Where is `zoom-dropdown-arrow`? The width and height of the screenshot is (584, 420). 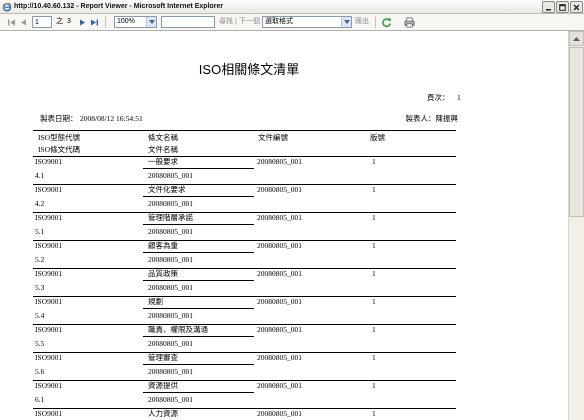
zoom-dropdown-arrow is located at coordinates (151, 22).